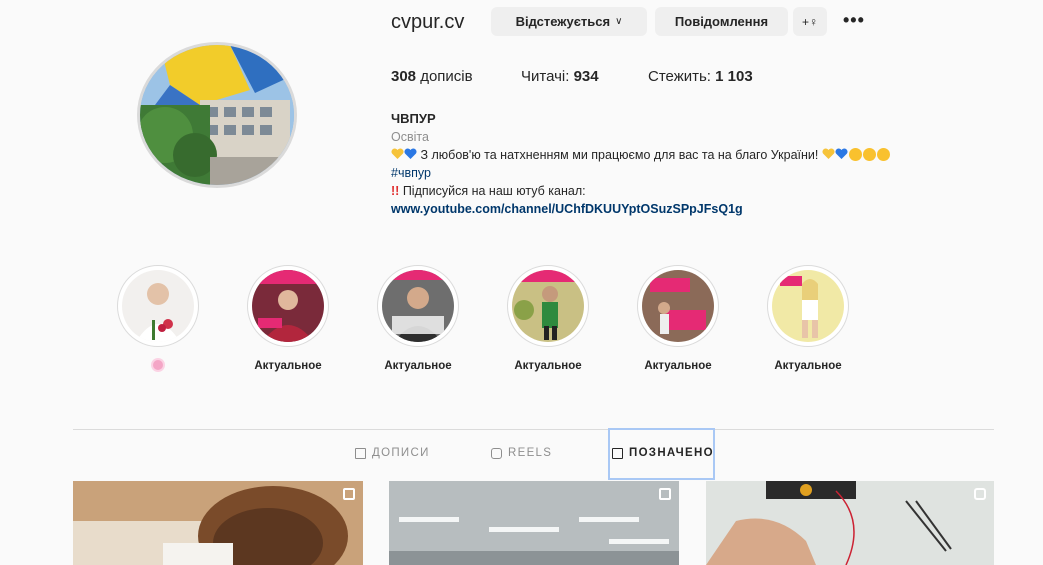  I want to click on following-button-label: Відстежується, so click(563, 21).